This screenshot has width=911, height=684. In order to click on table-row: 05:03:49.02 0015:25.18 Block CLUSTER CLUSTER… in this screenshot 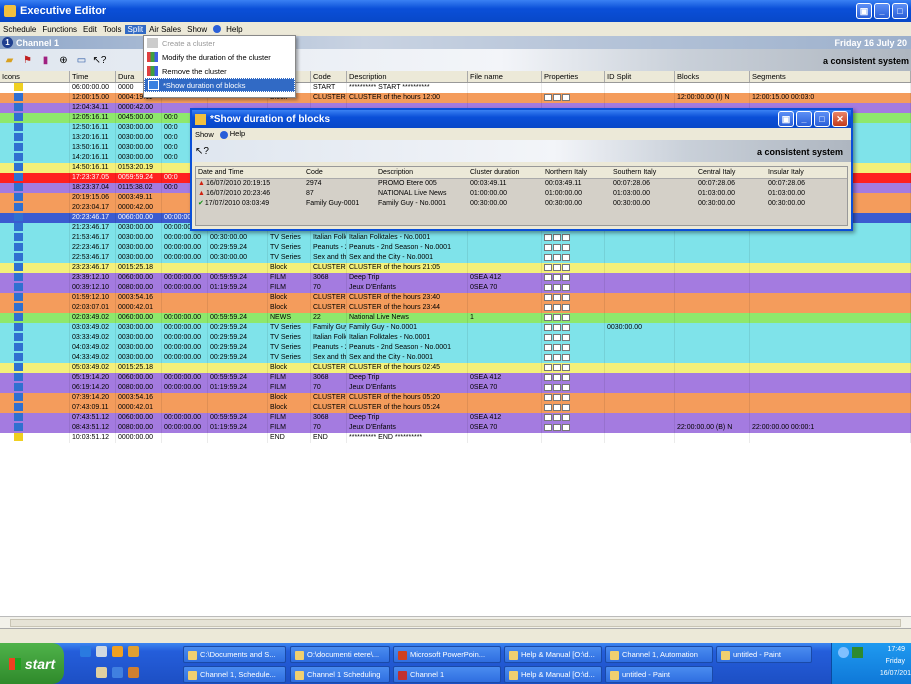, I will do `click(455, 368)`.